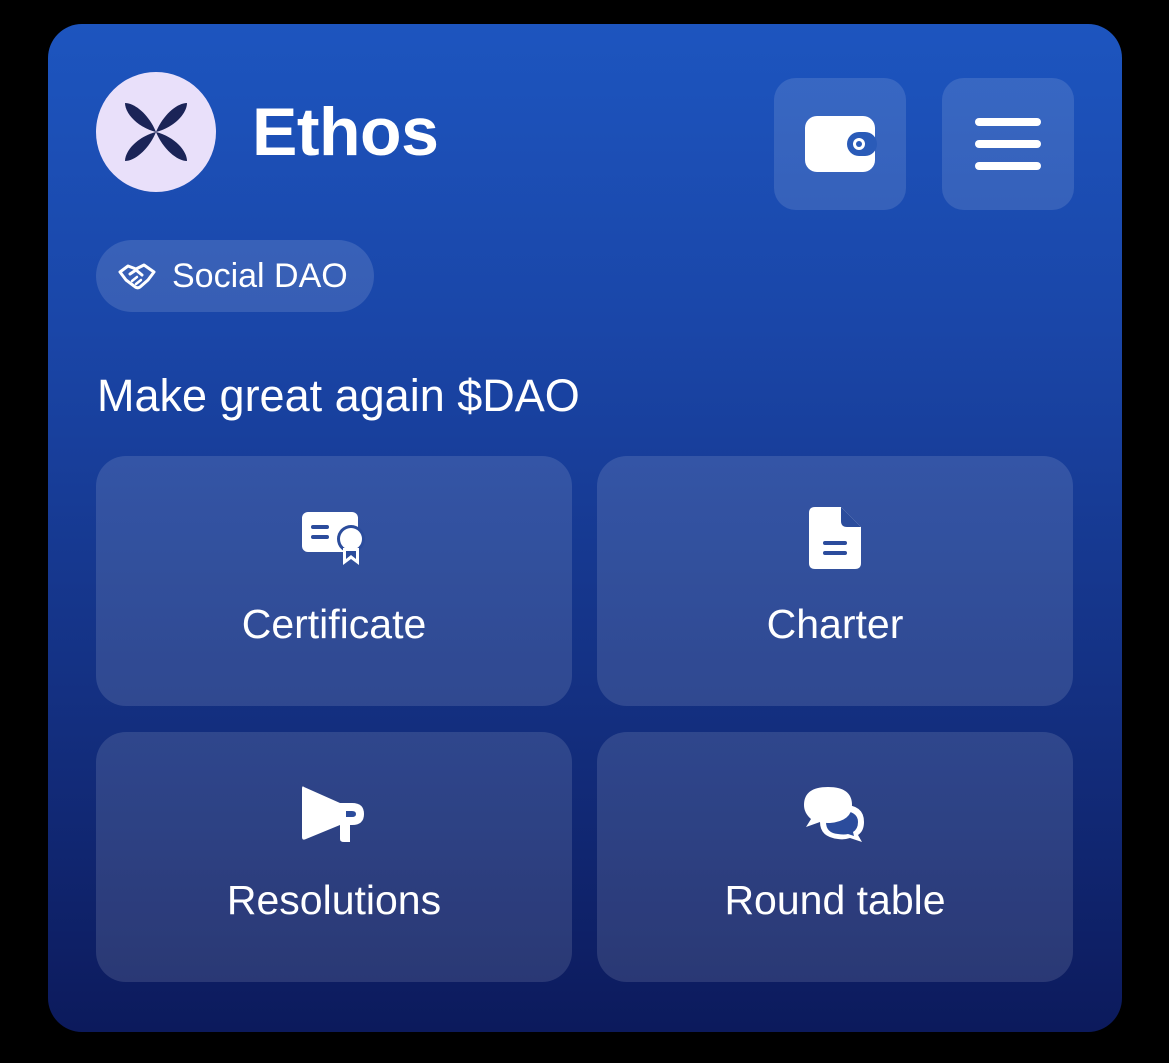  I want to click on handshake-icon, so click(137, 276).